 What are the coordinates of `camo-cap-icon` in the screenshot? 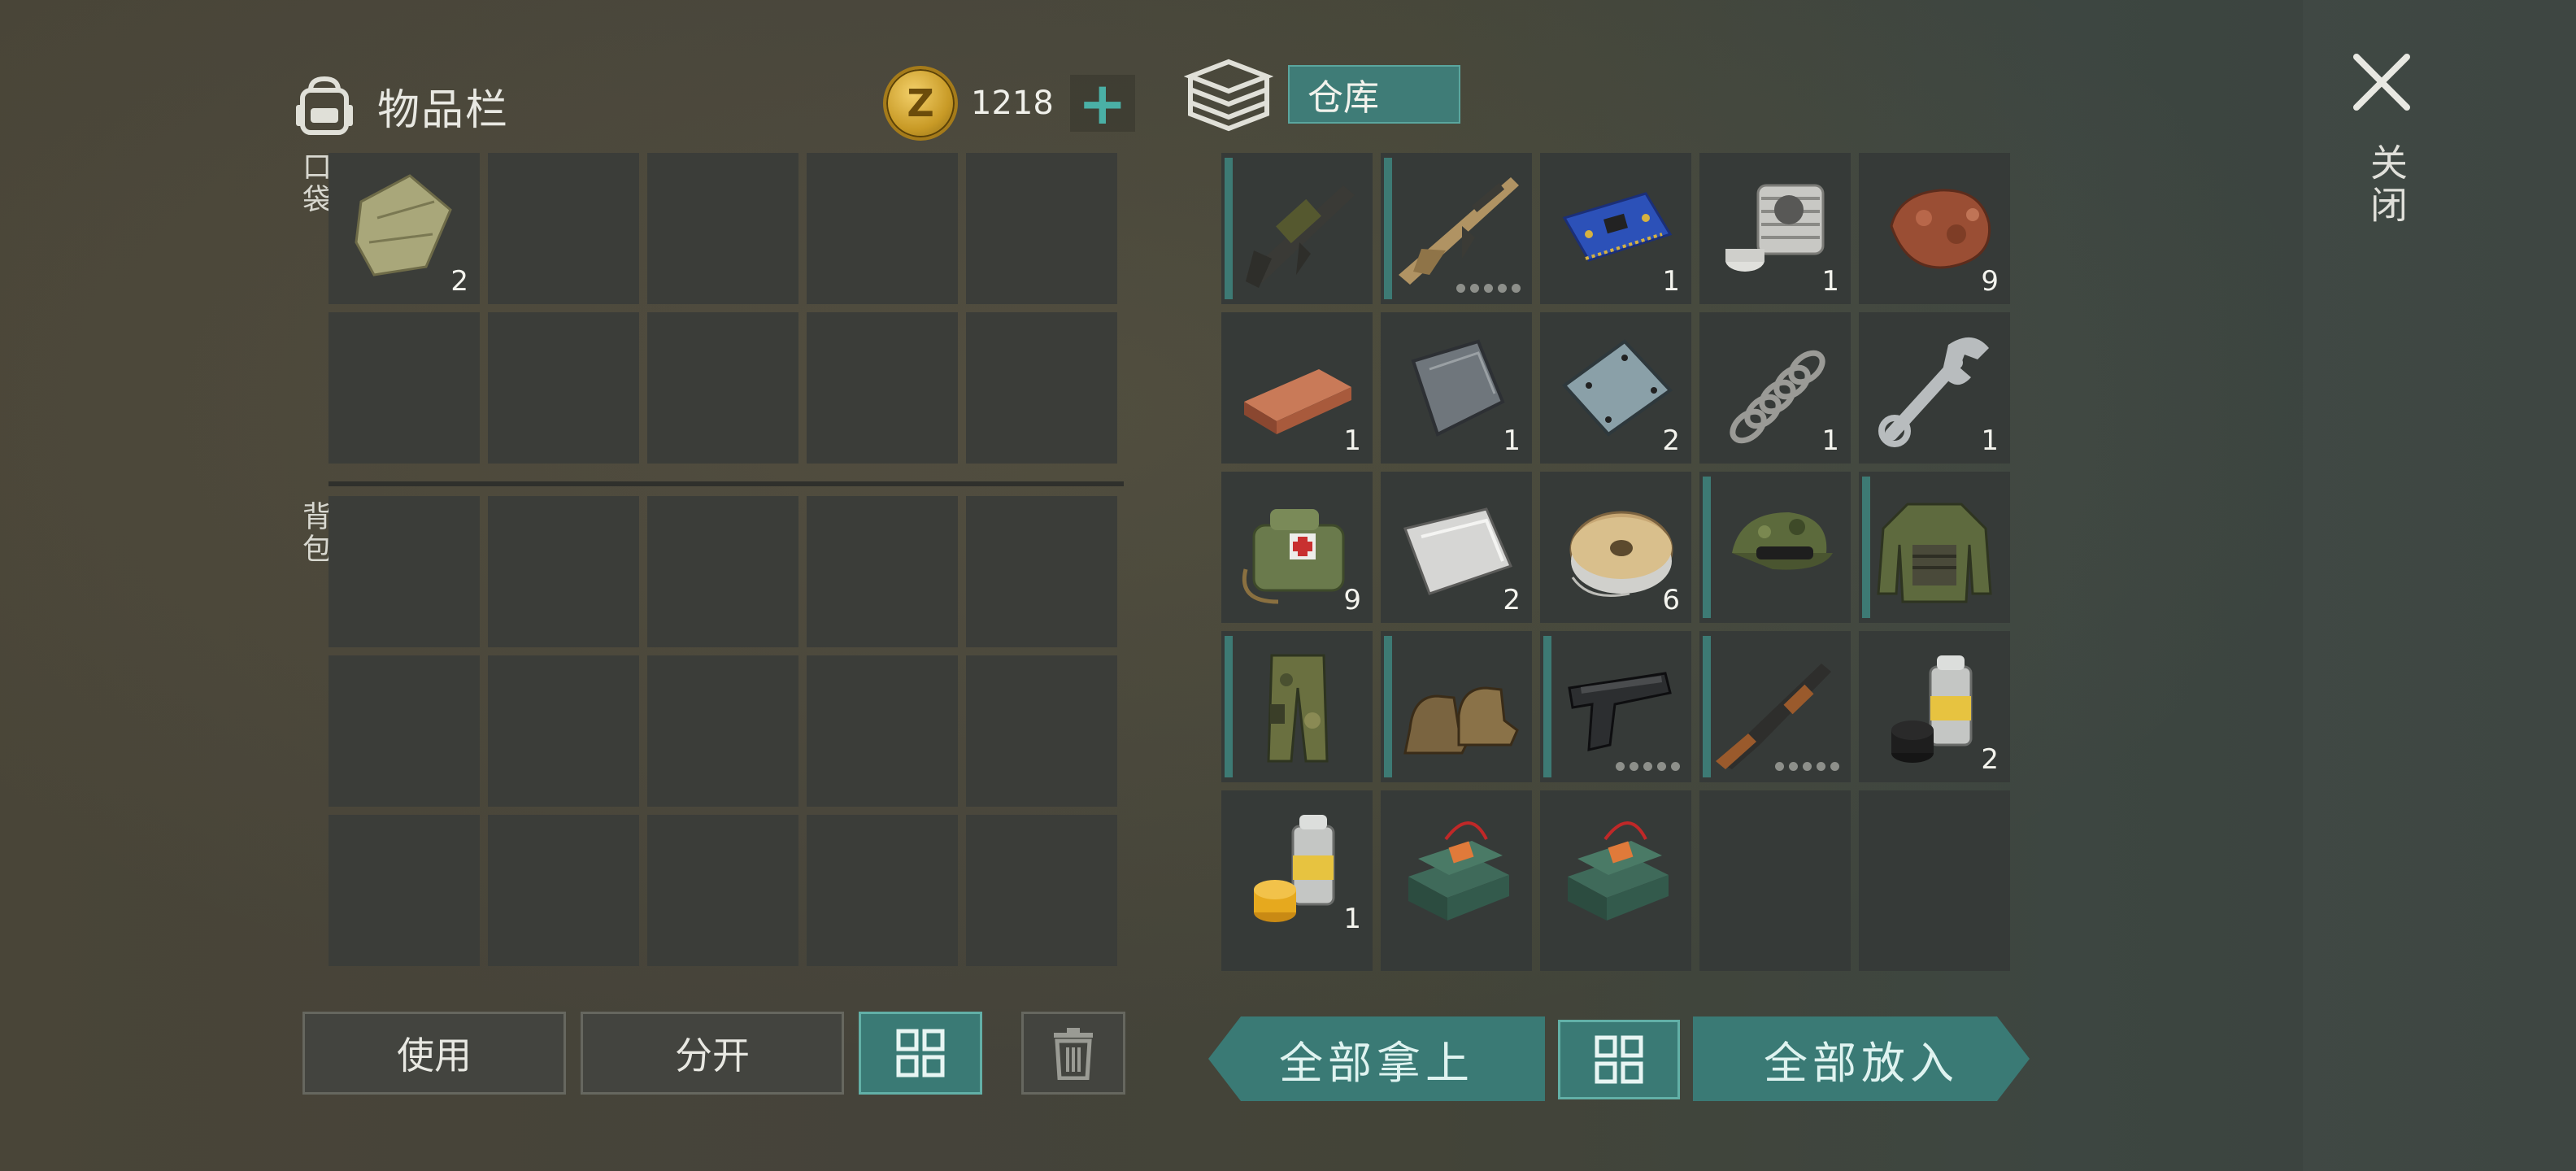 It's located at (1783, 541).